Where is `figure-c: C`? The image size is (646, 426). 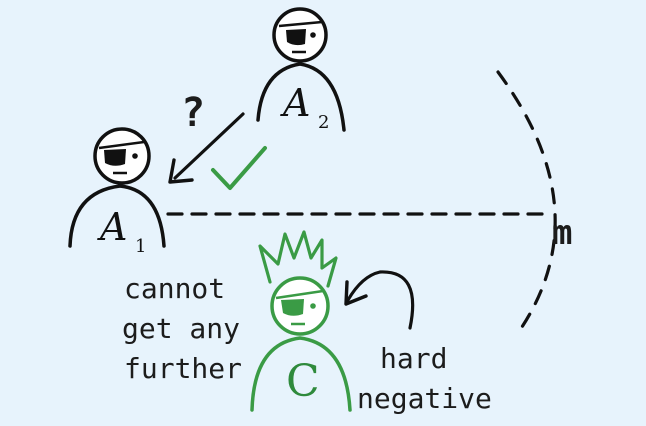
figure-c: C is located at coordinates (301, 321).